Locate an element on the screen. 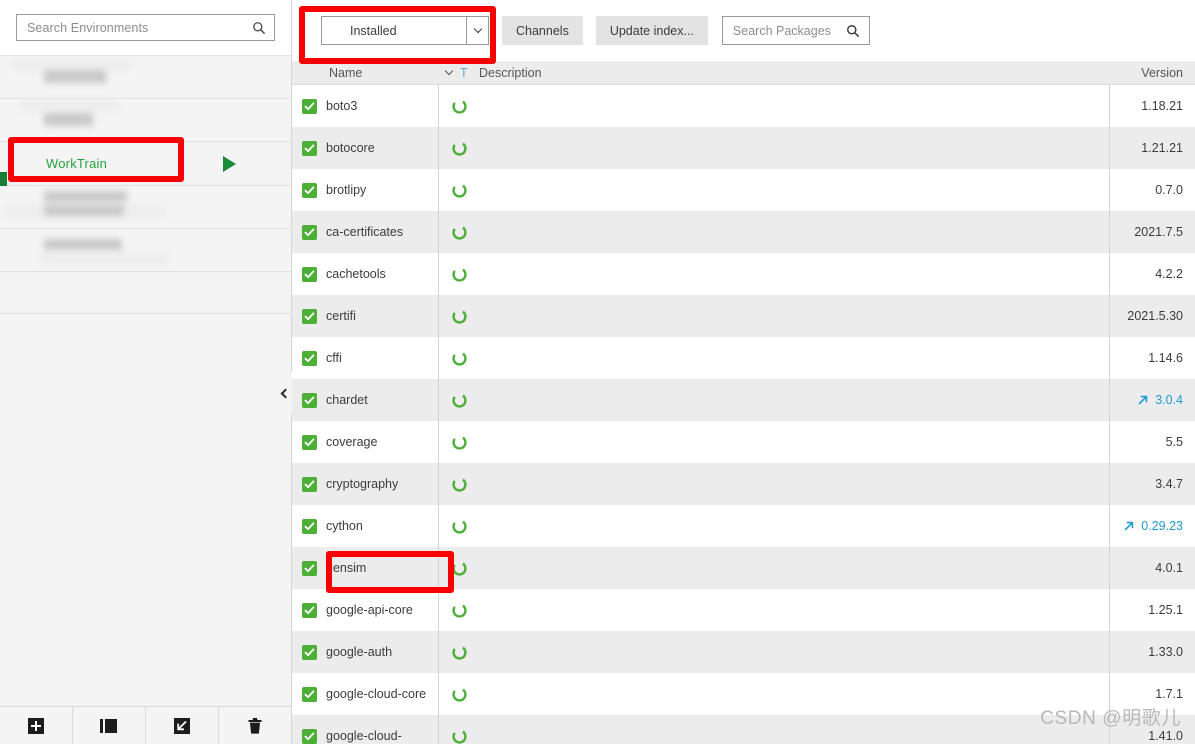 The width and height of the screenshot is (1195, 744). package-version-cell: 2021.7.5 is located at coordinates (1152, 232).